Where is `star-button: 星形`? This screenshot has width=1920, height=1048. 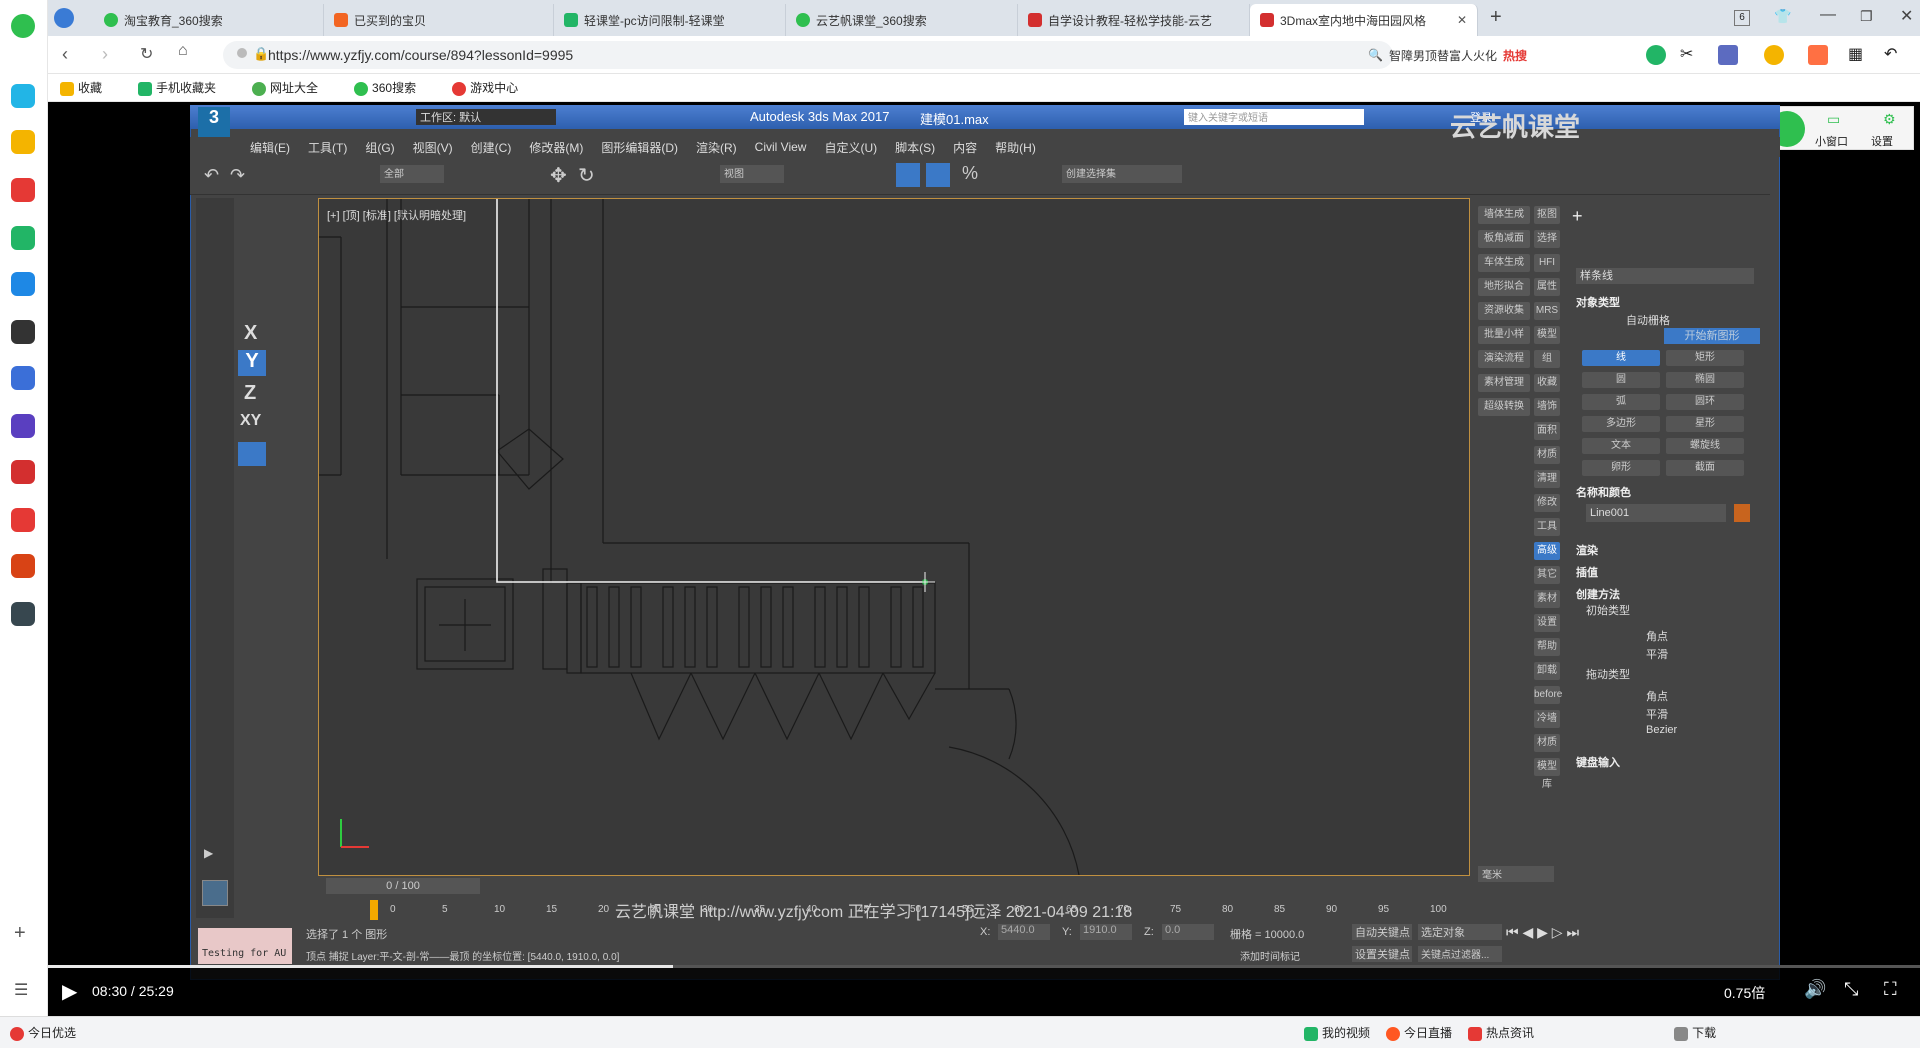 star-button: 星形 is located at coordinates (1705, 424).